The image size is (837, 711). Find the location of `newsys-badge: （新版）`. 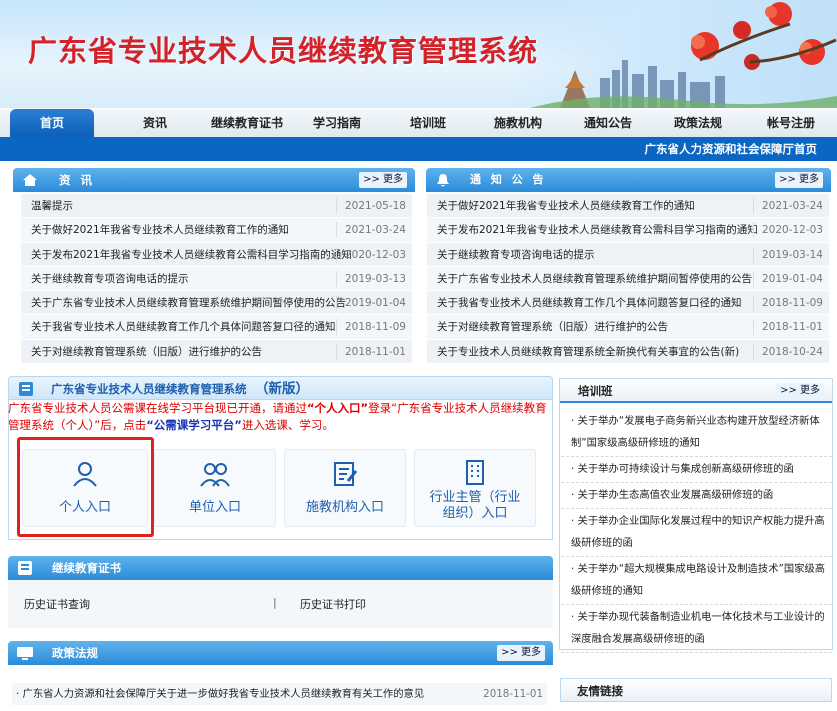

newsys-badge: （新版） is located at coordinates (282, 389).